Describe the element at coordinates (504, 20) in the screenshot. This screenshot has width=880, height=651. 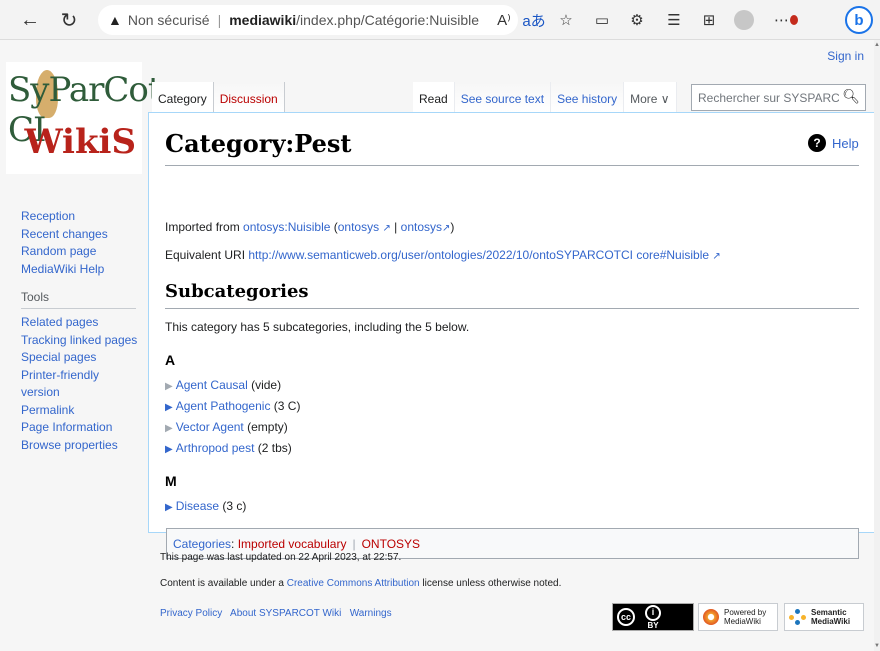
I see `read-aloud-icon: A⁾` at that location.